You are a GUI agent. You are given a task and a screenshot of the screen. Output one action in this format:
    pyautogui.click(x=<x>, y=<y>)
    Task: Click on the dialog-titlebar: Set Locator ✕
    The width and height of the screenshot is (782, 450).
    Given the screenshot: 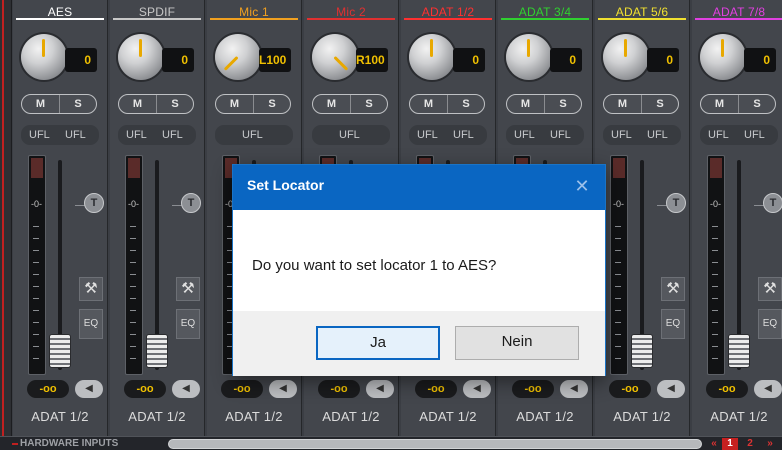 What is the action you would take?
    pyautogui.click(x=419, y=187)
    